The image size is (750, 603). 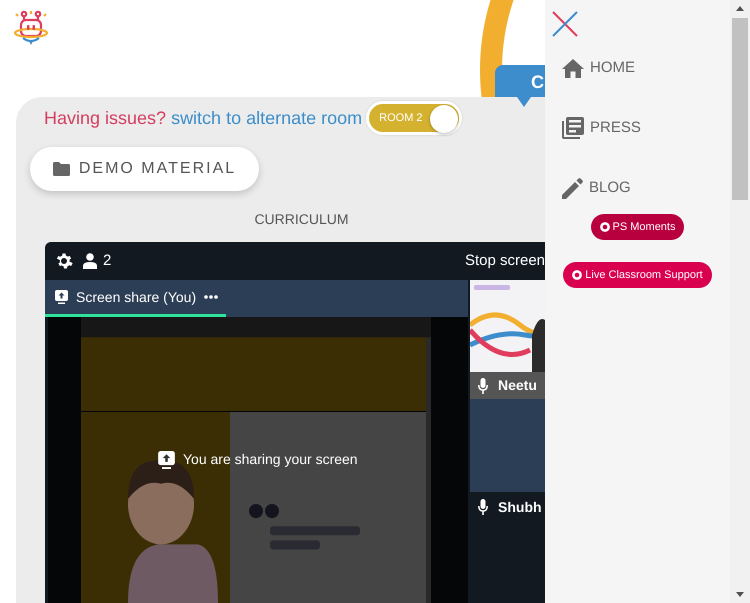 I want to click on alternate-room-link: switch to alternate room, so click(x=266, y=118).